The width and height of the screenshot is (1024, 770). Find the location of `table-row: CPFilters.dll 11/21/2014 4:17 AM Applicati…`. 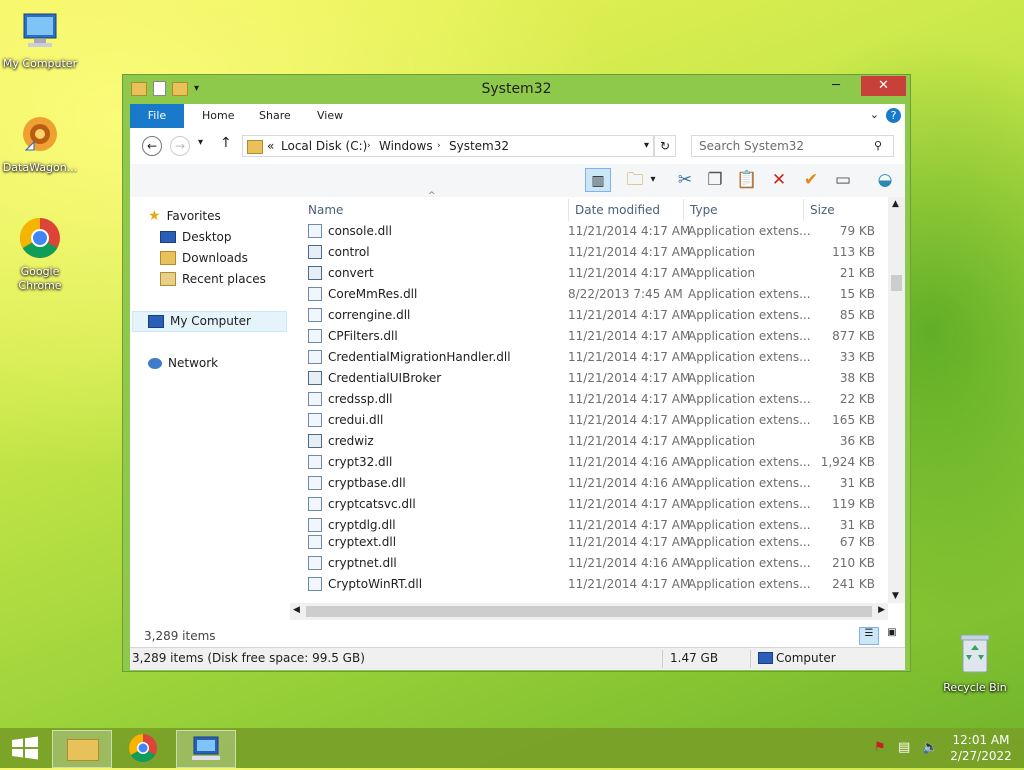

table-row: CPFilters.dll 11/21/2014 4:17 AM Applicati… is located at coordinates (587, 336).